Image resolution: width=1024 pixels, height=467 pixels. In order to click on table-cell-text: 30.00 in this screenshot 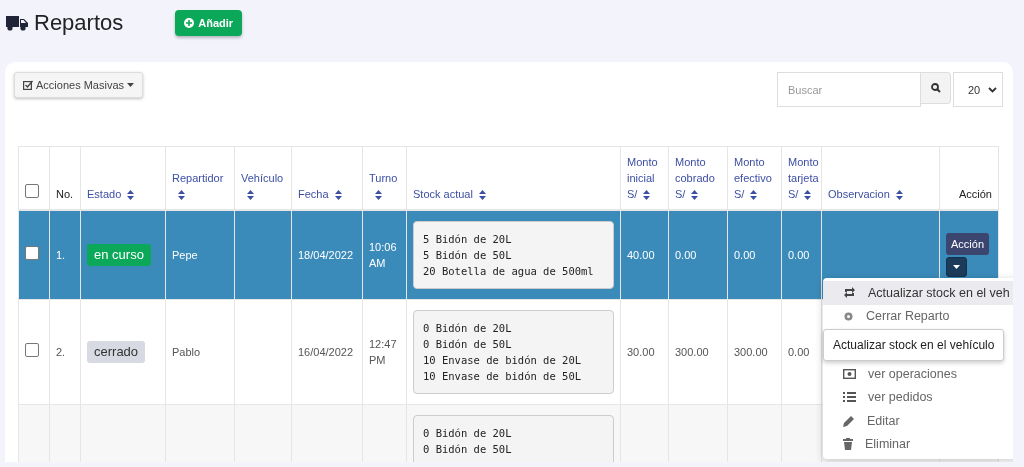, I will do `click(641, 352)`.